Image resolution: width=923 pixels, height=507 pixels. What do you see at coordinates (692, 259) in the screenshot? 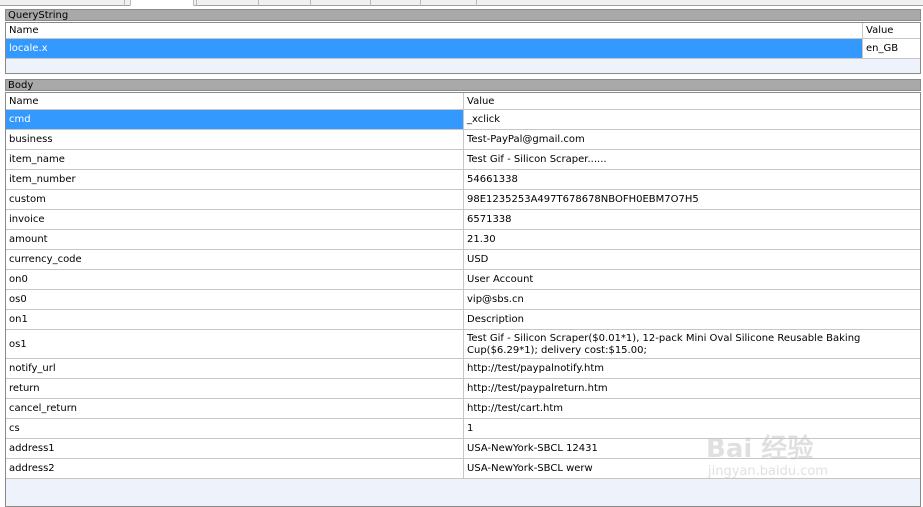
I see `row-value: USD` at bounding box center [692, 259].